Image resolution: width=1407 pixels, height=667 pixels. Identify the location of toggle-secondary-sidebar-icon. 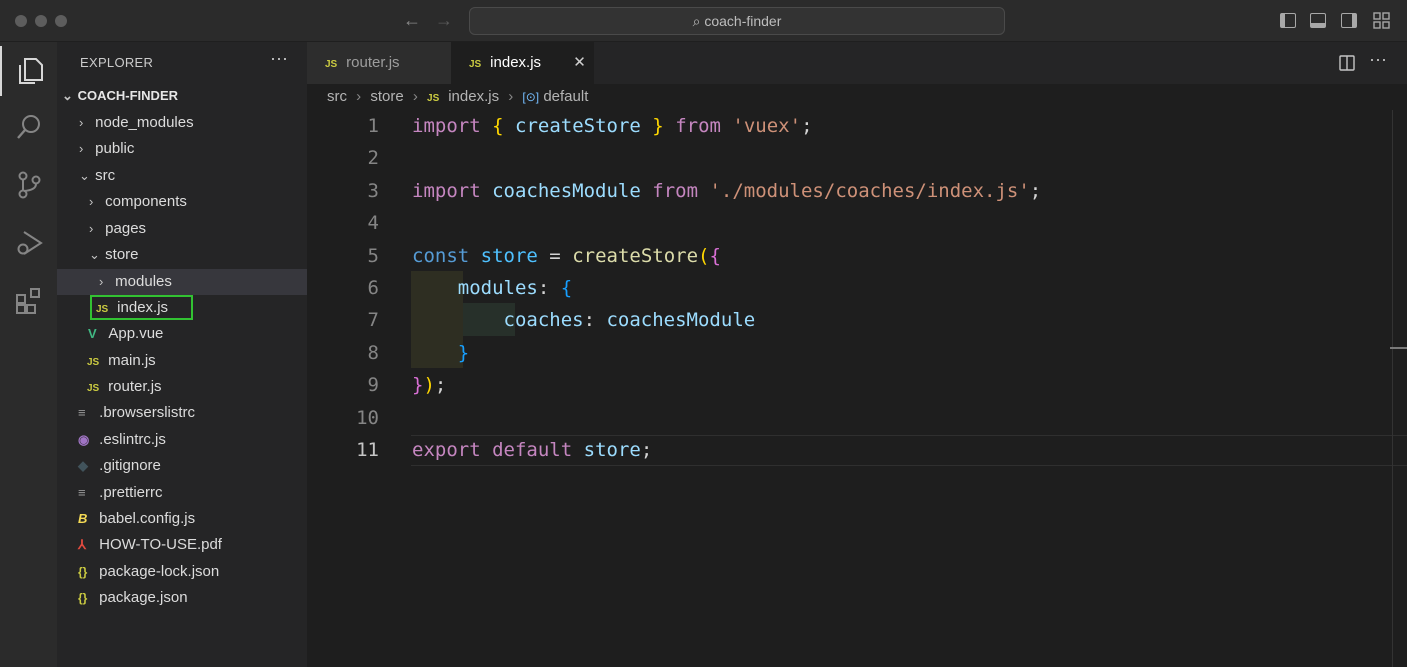
(1349, 20).